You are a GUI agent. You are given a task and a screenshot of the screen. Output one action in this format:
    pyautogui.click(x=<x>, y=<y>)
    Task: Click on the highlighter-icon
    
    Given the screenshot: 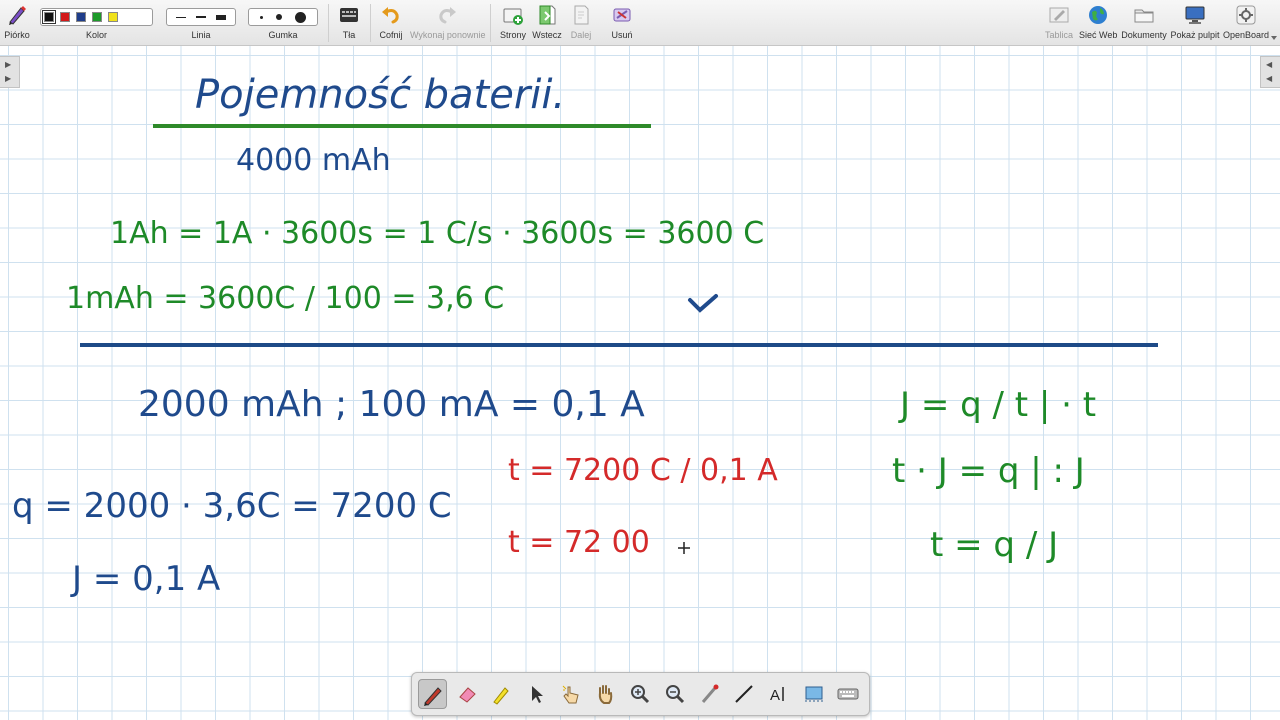 What is the action you would take?
    pyautogui.click(x=501, y=696)
    